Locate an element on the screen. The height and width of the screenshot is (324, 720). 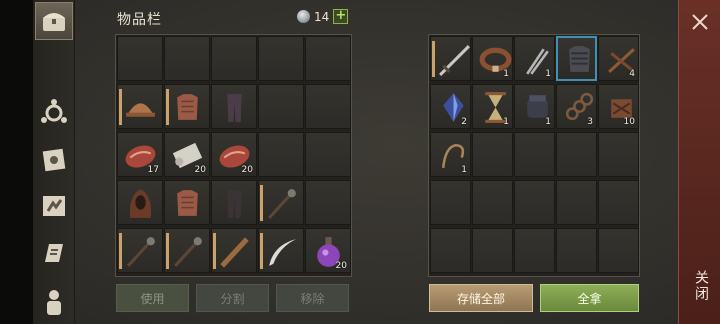
nav-crafting is located at coordinates (54, 113).